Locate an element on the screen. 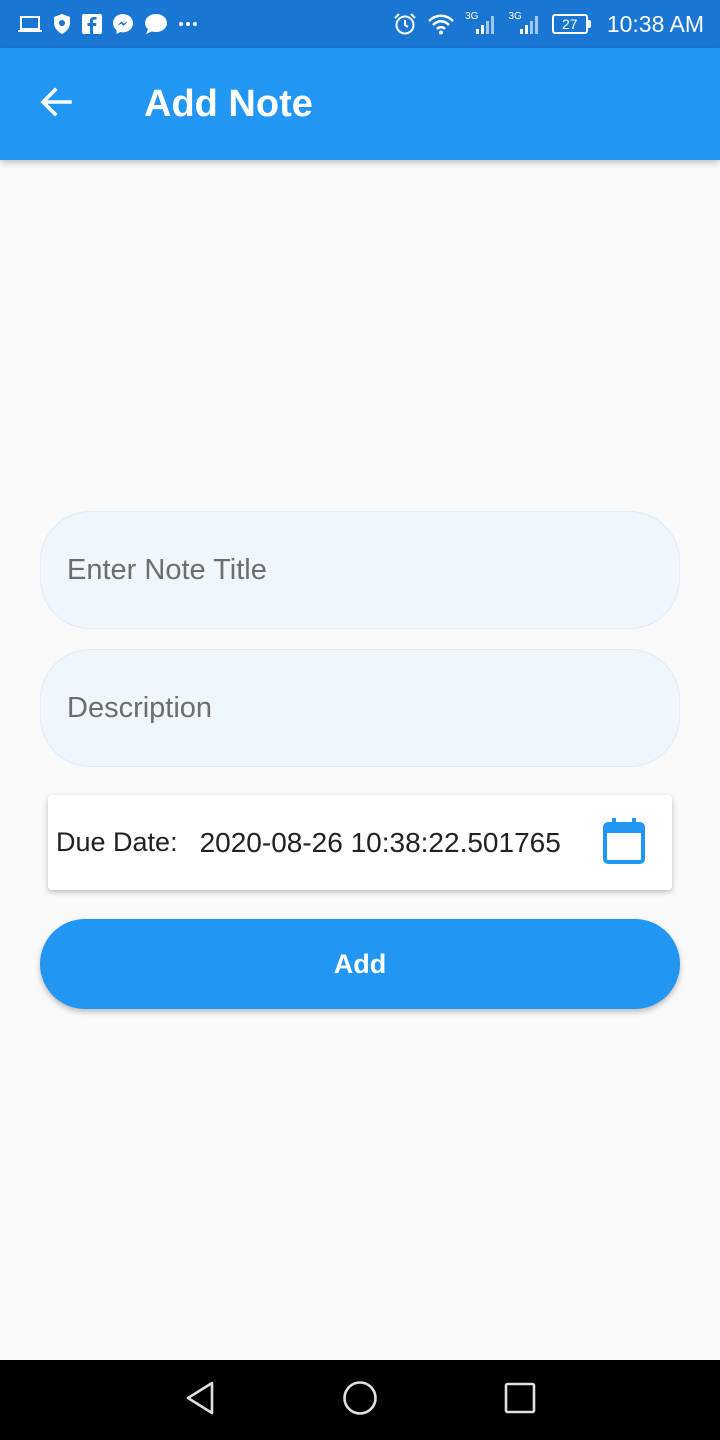  page-title: Add Note is located at coordinates (228, 103).